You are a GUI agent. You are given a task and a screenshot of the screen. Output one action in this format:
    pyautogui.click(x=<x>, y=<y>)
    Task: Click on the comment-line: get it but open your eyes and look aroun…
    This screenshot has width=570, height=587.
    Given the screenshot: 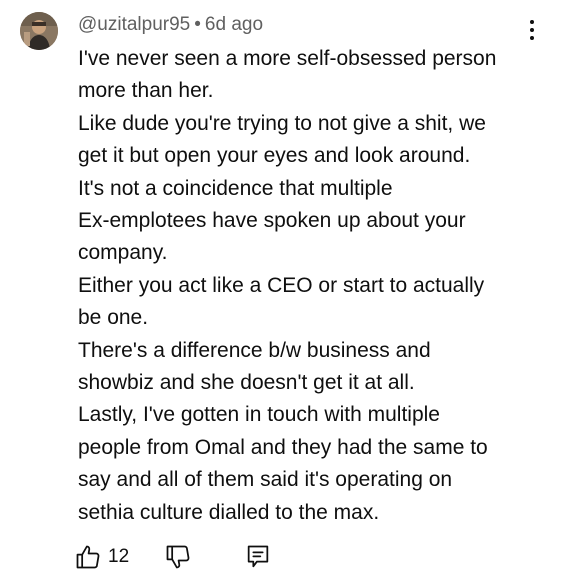 What is the action you would take?
    pyautogui.click(x=274, y=156)
    